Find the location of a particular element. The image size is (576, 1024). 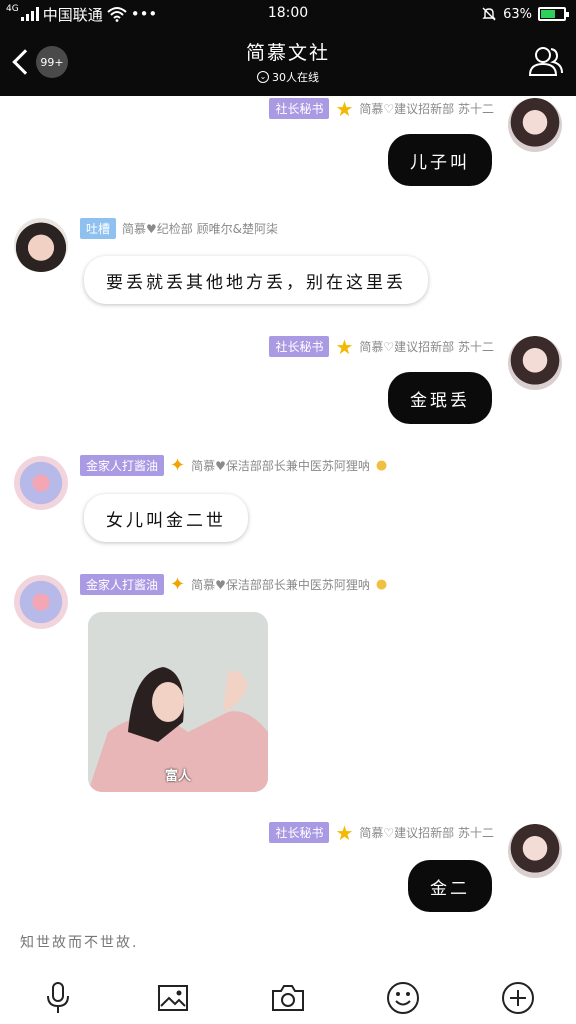

more-button is located at coordinates (518, 998).